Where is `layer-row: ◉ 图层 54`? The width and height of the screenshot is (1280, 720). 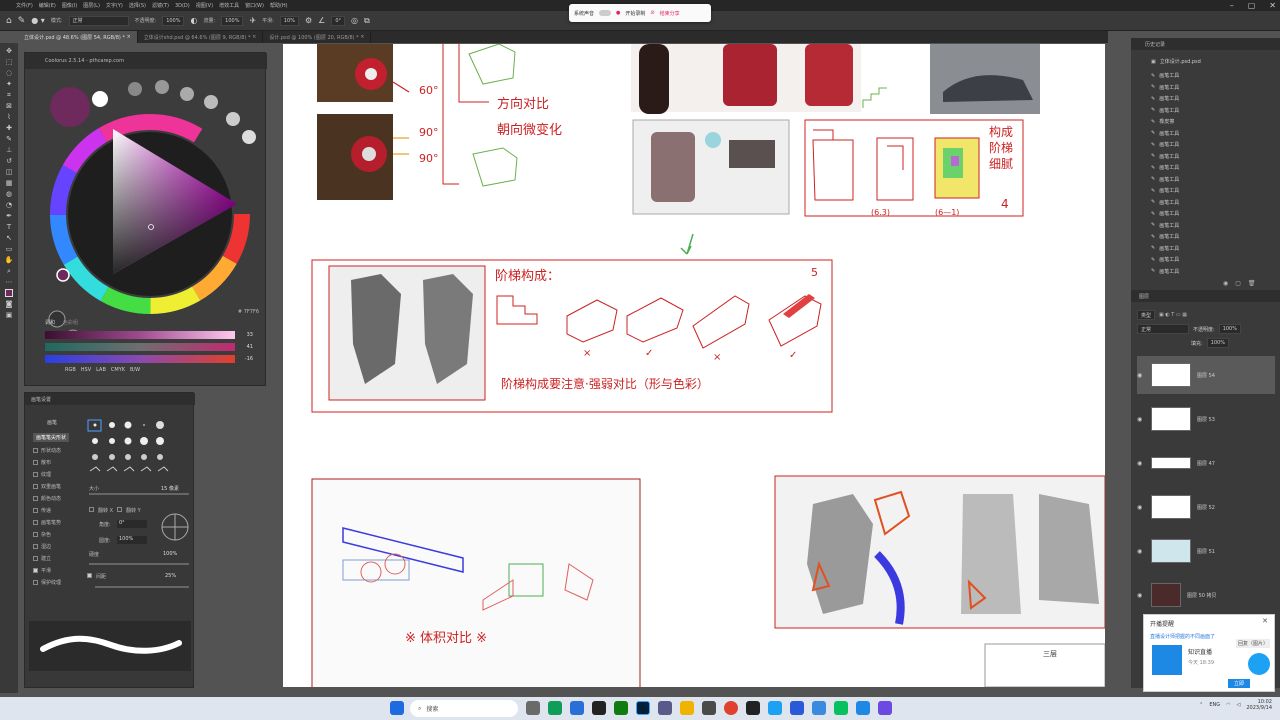
layer-row: ◉ 图层 54 is located at coordinates (1206, 375).